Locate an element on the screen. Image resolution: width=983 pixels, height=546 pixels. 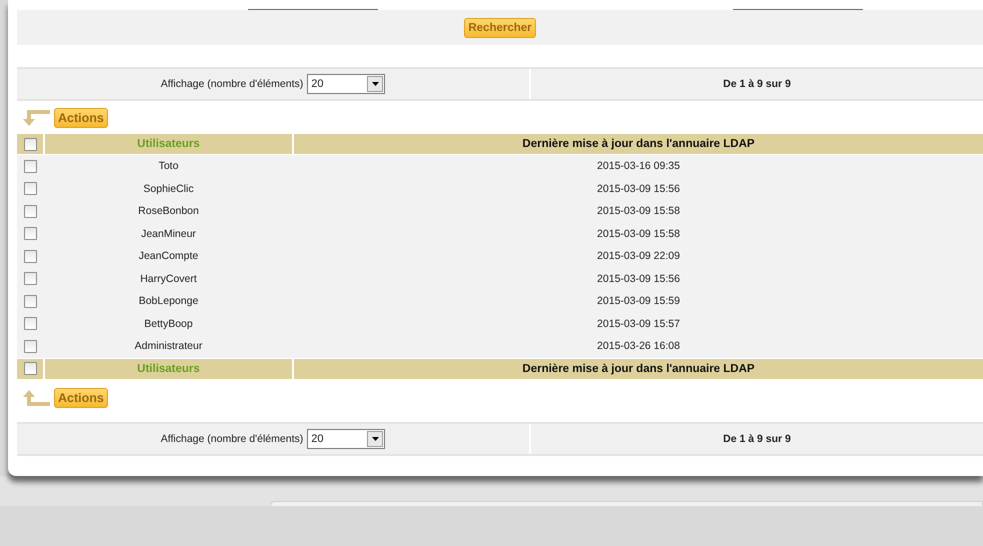
table-cell: 2015-03-16 09:35 is located at coordinates (638, 166).